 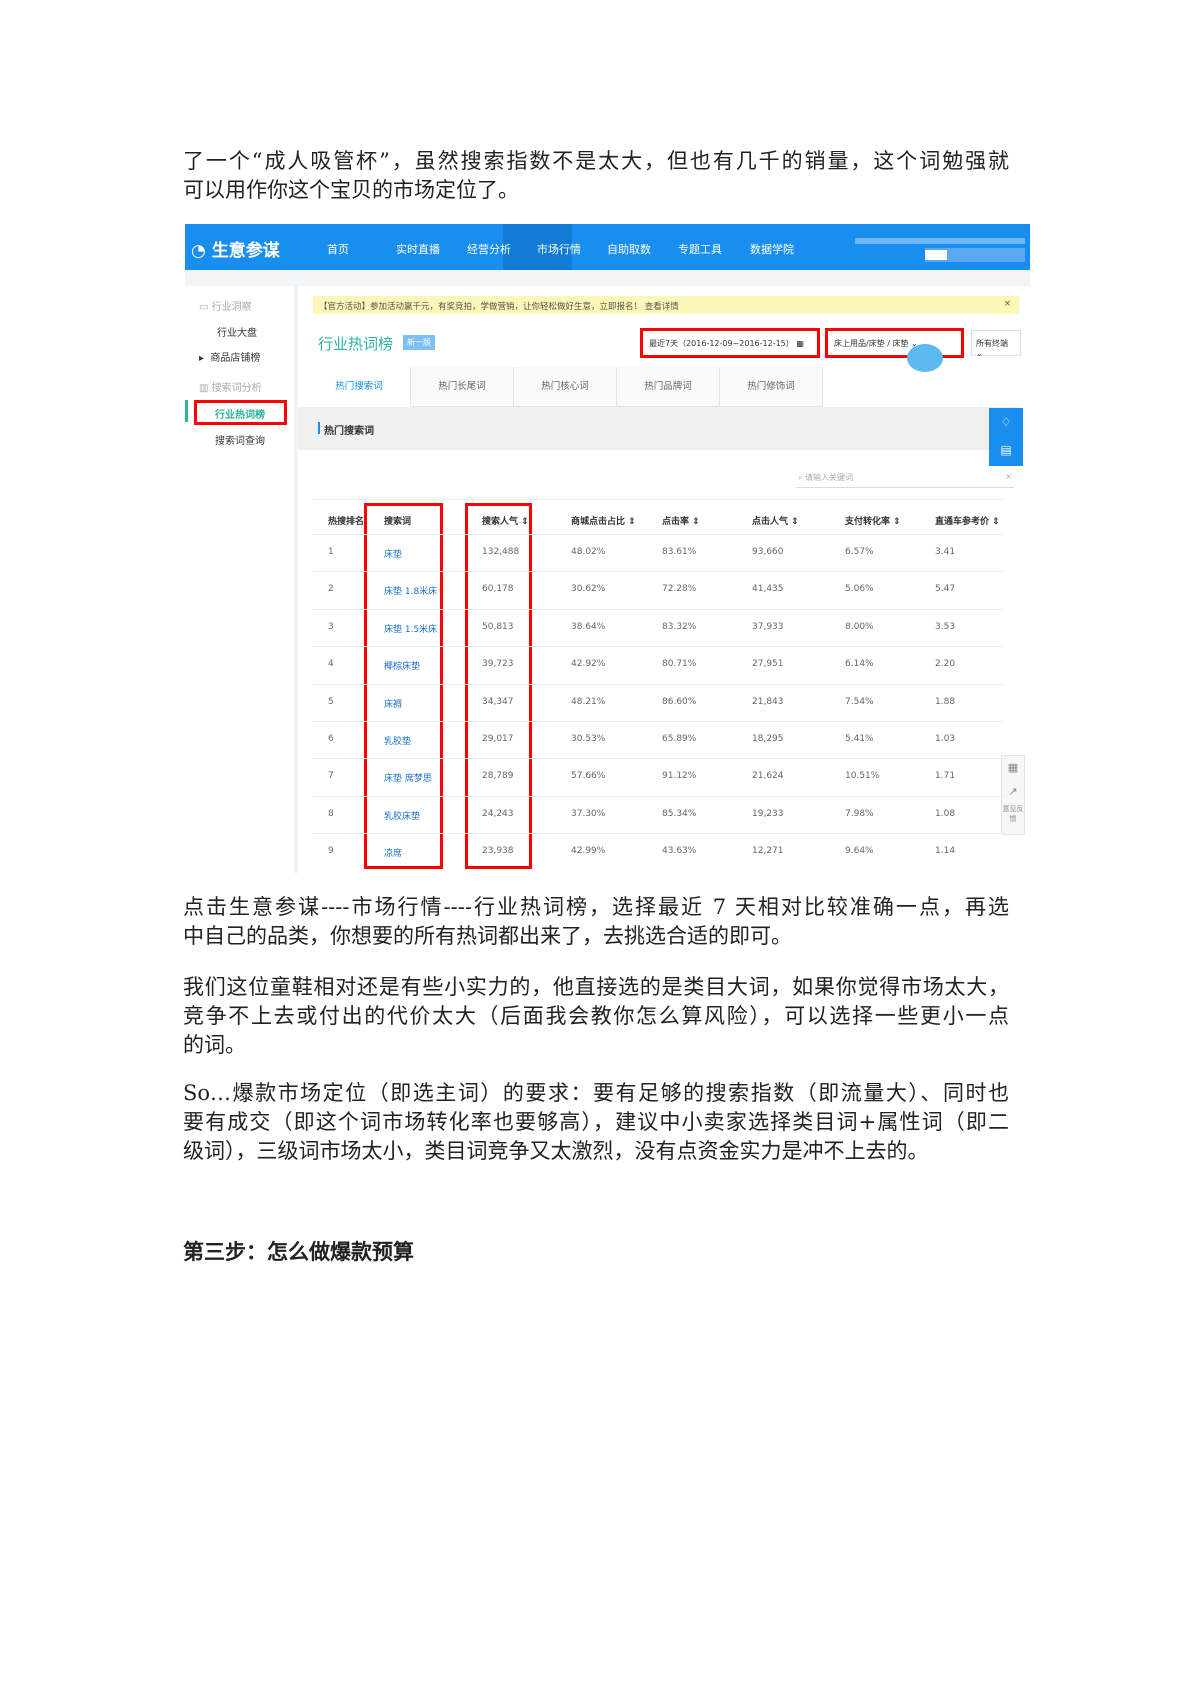 I want to click on sidebar-group-industry: ▭ 行业洞察, so click(x=225, y=307).